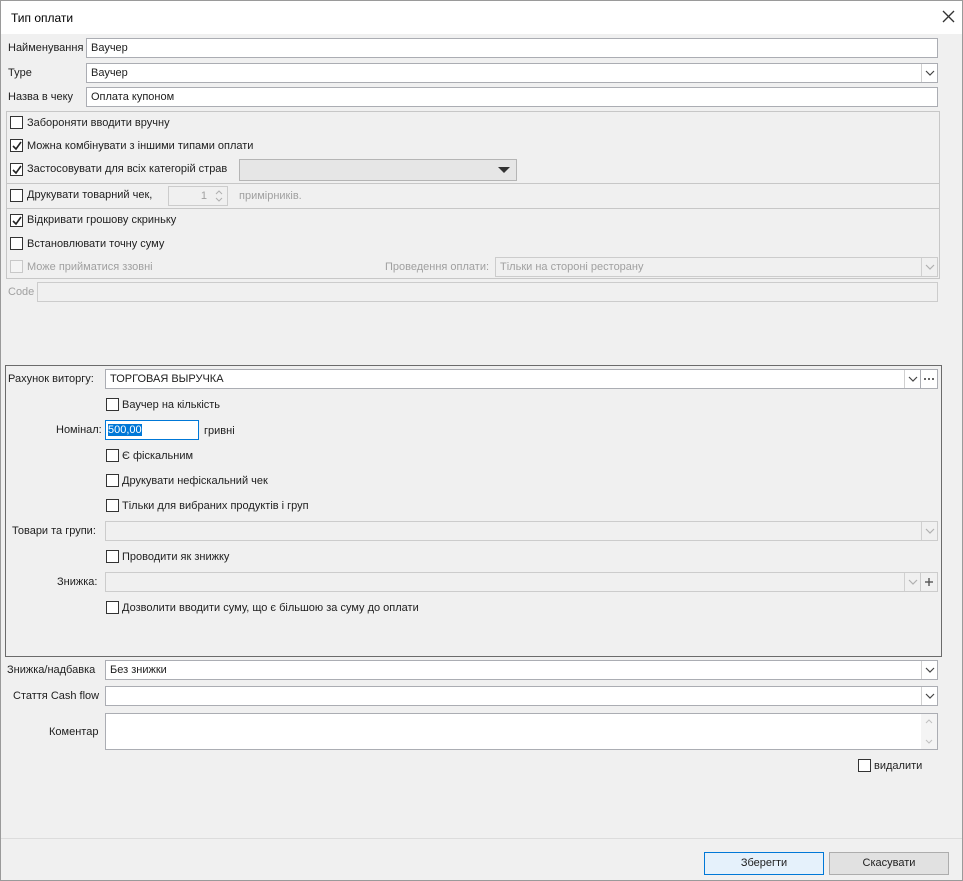 This screenshot has width=963, height=881. Describe the element at coordinates (889, 863) in the screenshot. I see `cancel-button: Скасувати` at that location.